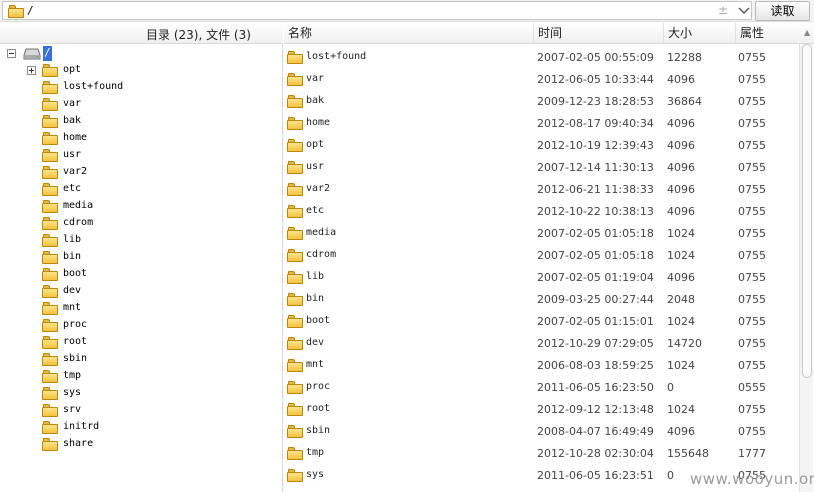 This screenshot has width=814, height=492. What do you see at coordinates (540, 278) in the screenshot?
I see `table-row: lib 2007-02-05 01:19:04 4096 0755` at bounding box center [540, 278].